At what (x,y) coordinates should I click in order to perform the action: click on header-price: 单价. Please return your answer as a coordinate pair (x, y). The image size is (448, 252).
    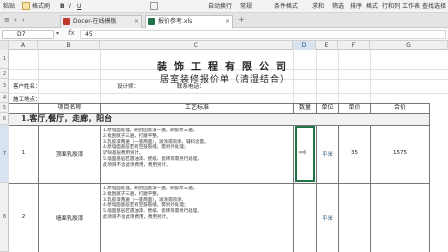
    Looking at the image, I should click on (354, 107).